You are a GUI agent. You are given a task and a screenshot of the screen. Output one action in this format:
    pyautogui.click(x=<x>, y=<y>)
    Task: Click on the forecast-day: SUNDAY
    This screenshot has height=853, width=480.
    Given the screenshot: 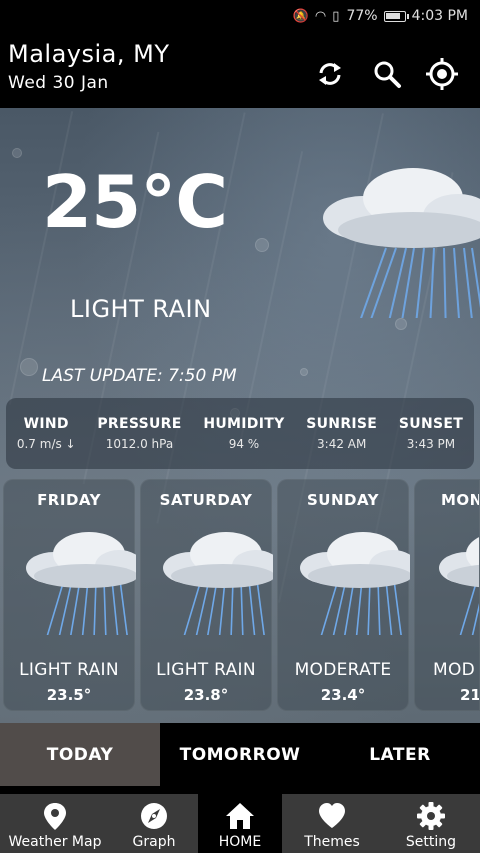 What is the action you would take?
    pyautogui.click(x=343, y=500)
    